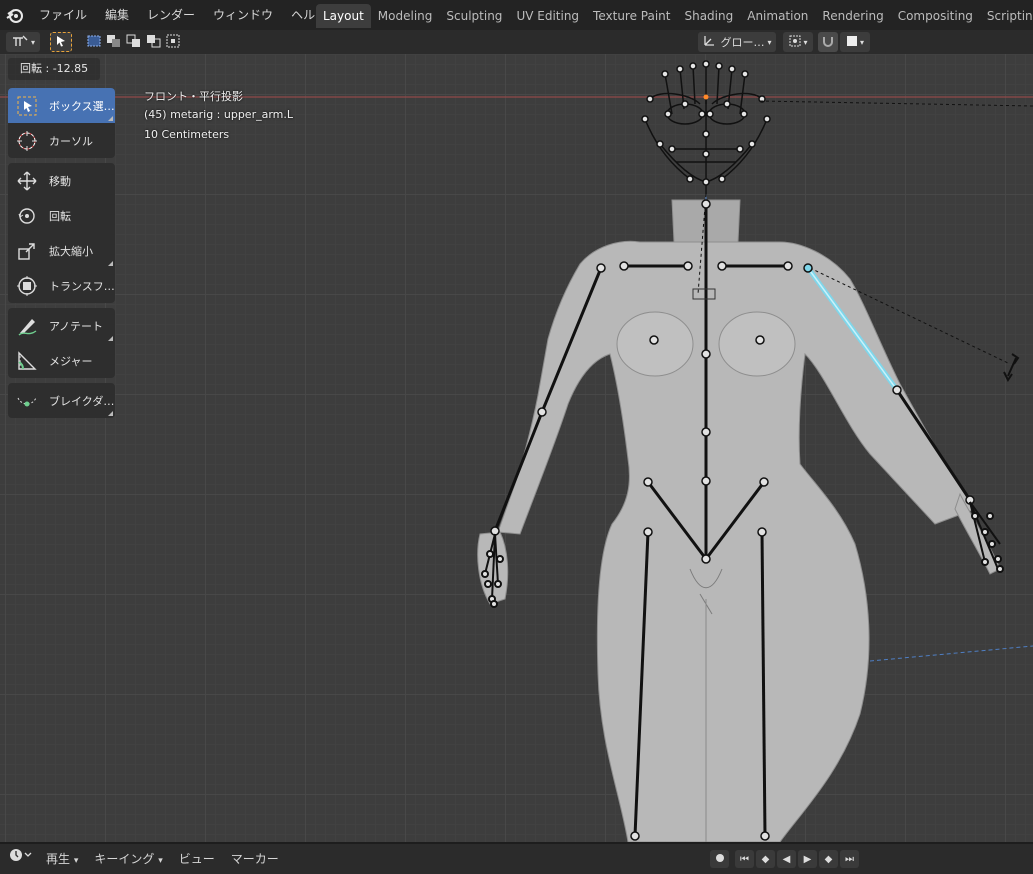  I want to click on blender-logo-icon, so click(15, 15).